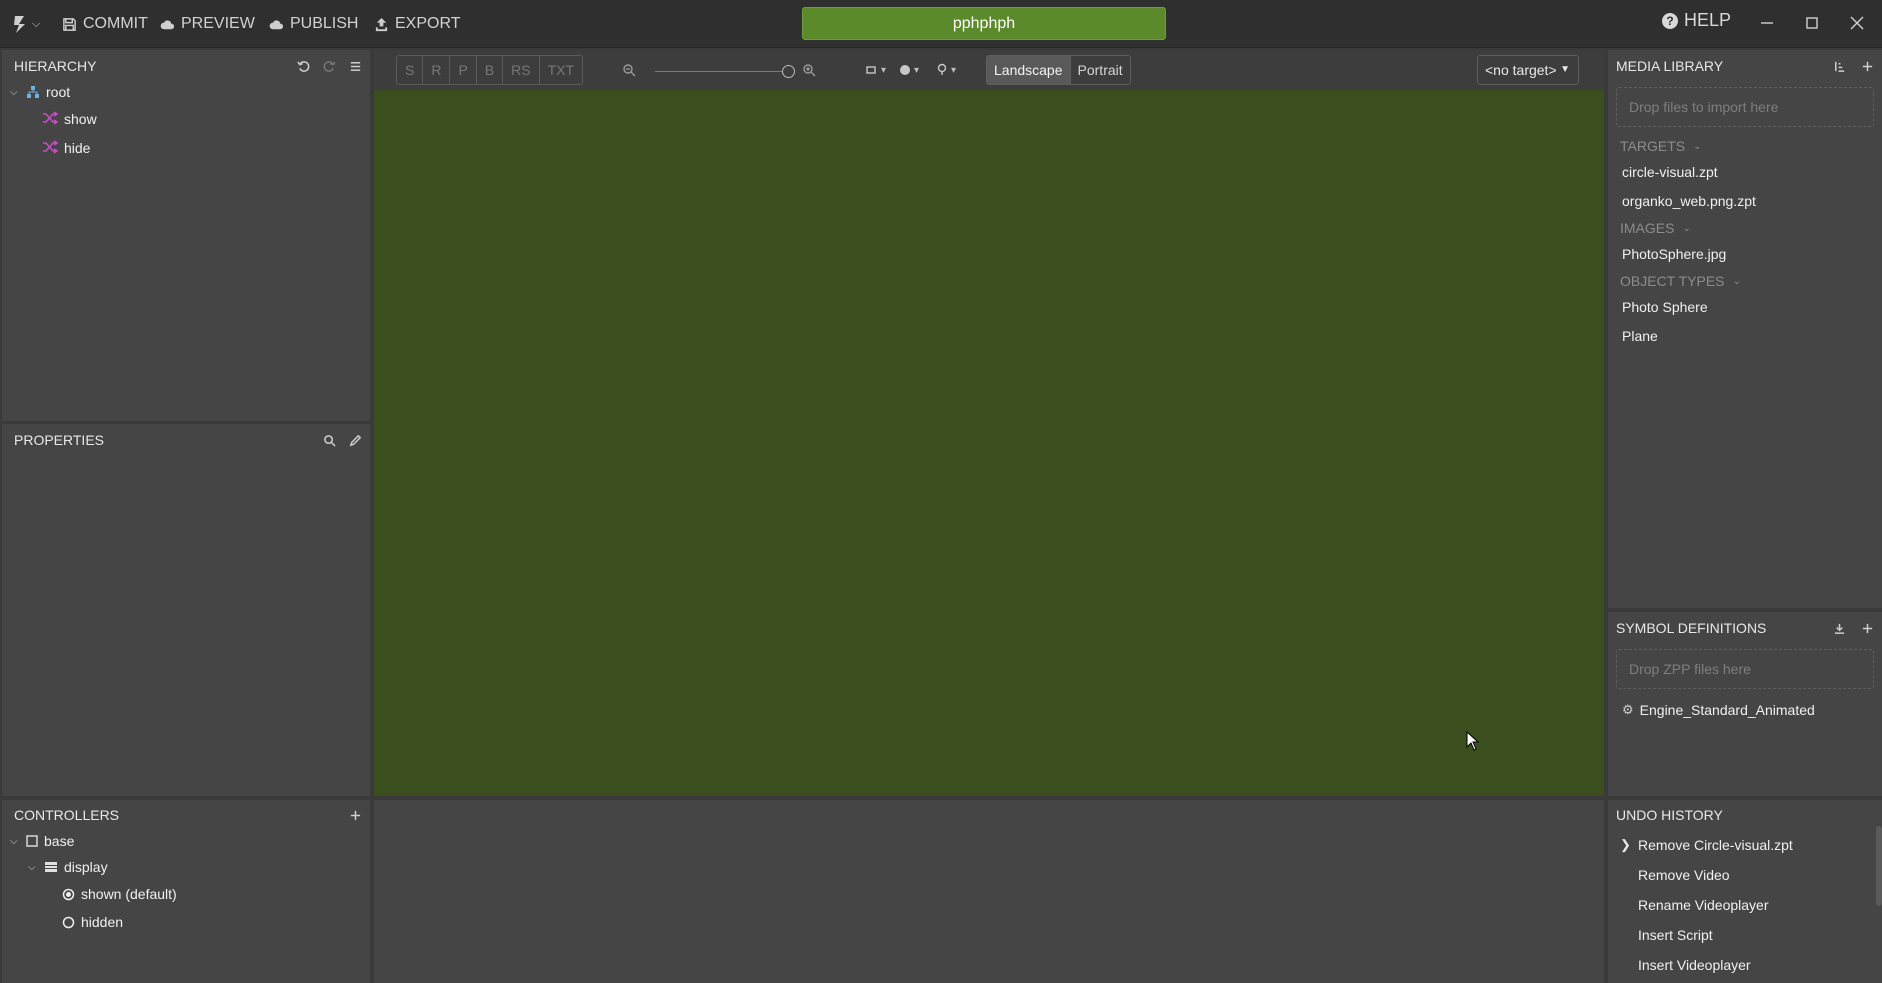 The width and height of the screenshot is (1882, 983). What do you see at coordinates (324, 23) in the screenshot?
I see `publish-label: PUBLISH` at bounding box center [324, 23].